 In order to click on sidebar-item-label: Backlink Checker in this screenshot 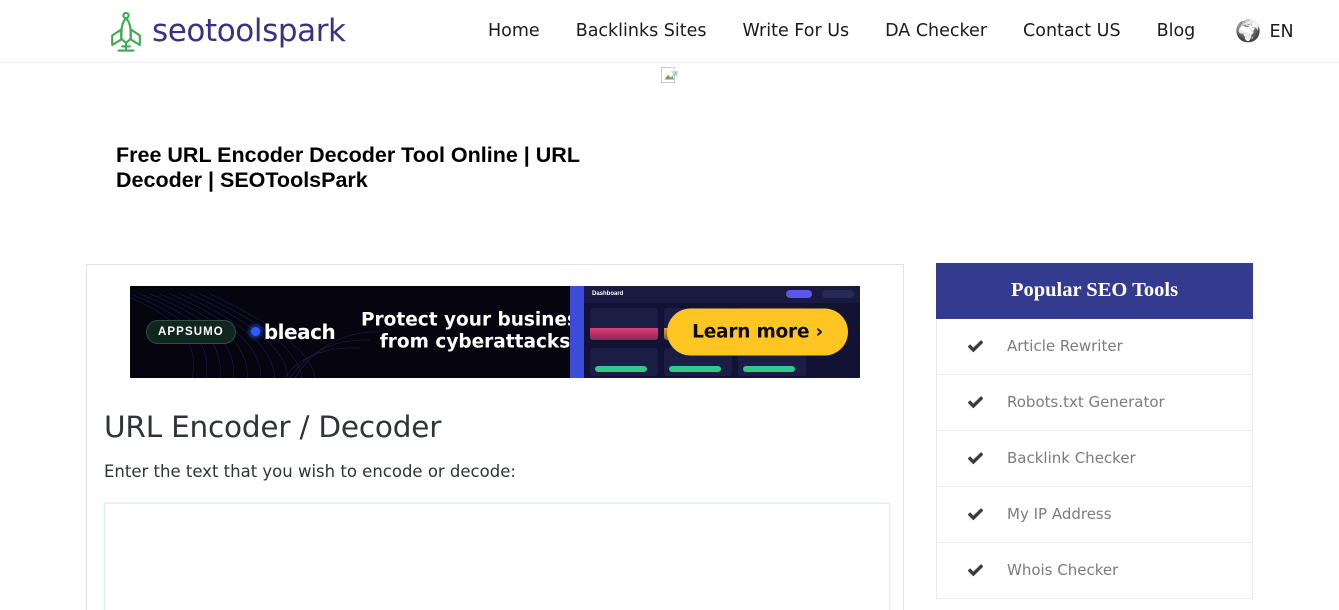, I will do `click(1071, 458)`.